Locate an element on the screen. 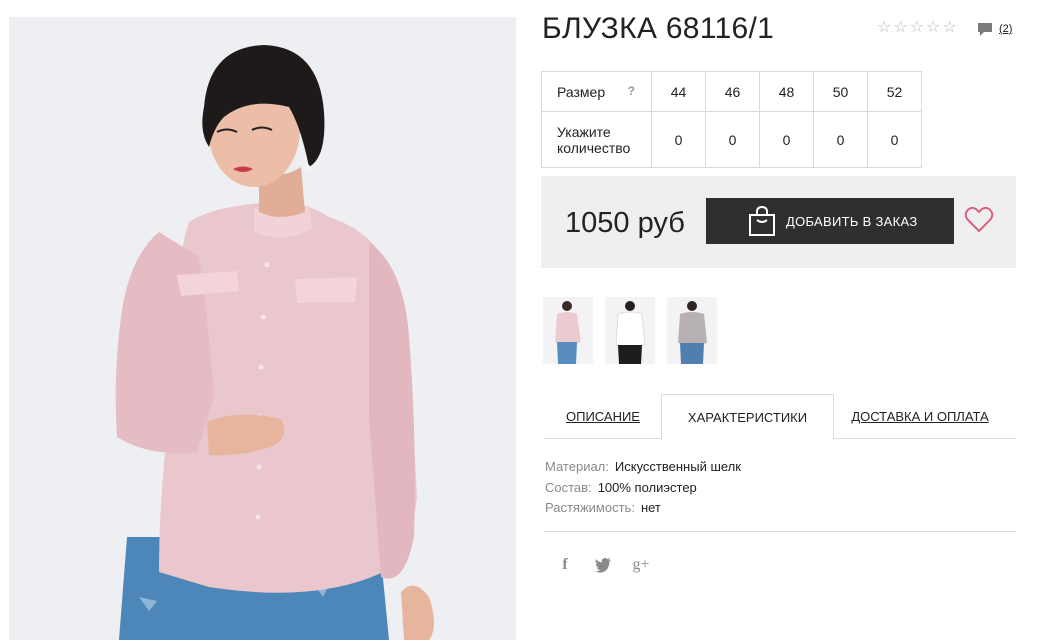 This screenshot has height=640, width=1058. purchase-panel: 1050 руб ДОБАВИТЬ В ЗАКАЗ is located at coordinates (778, 222).